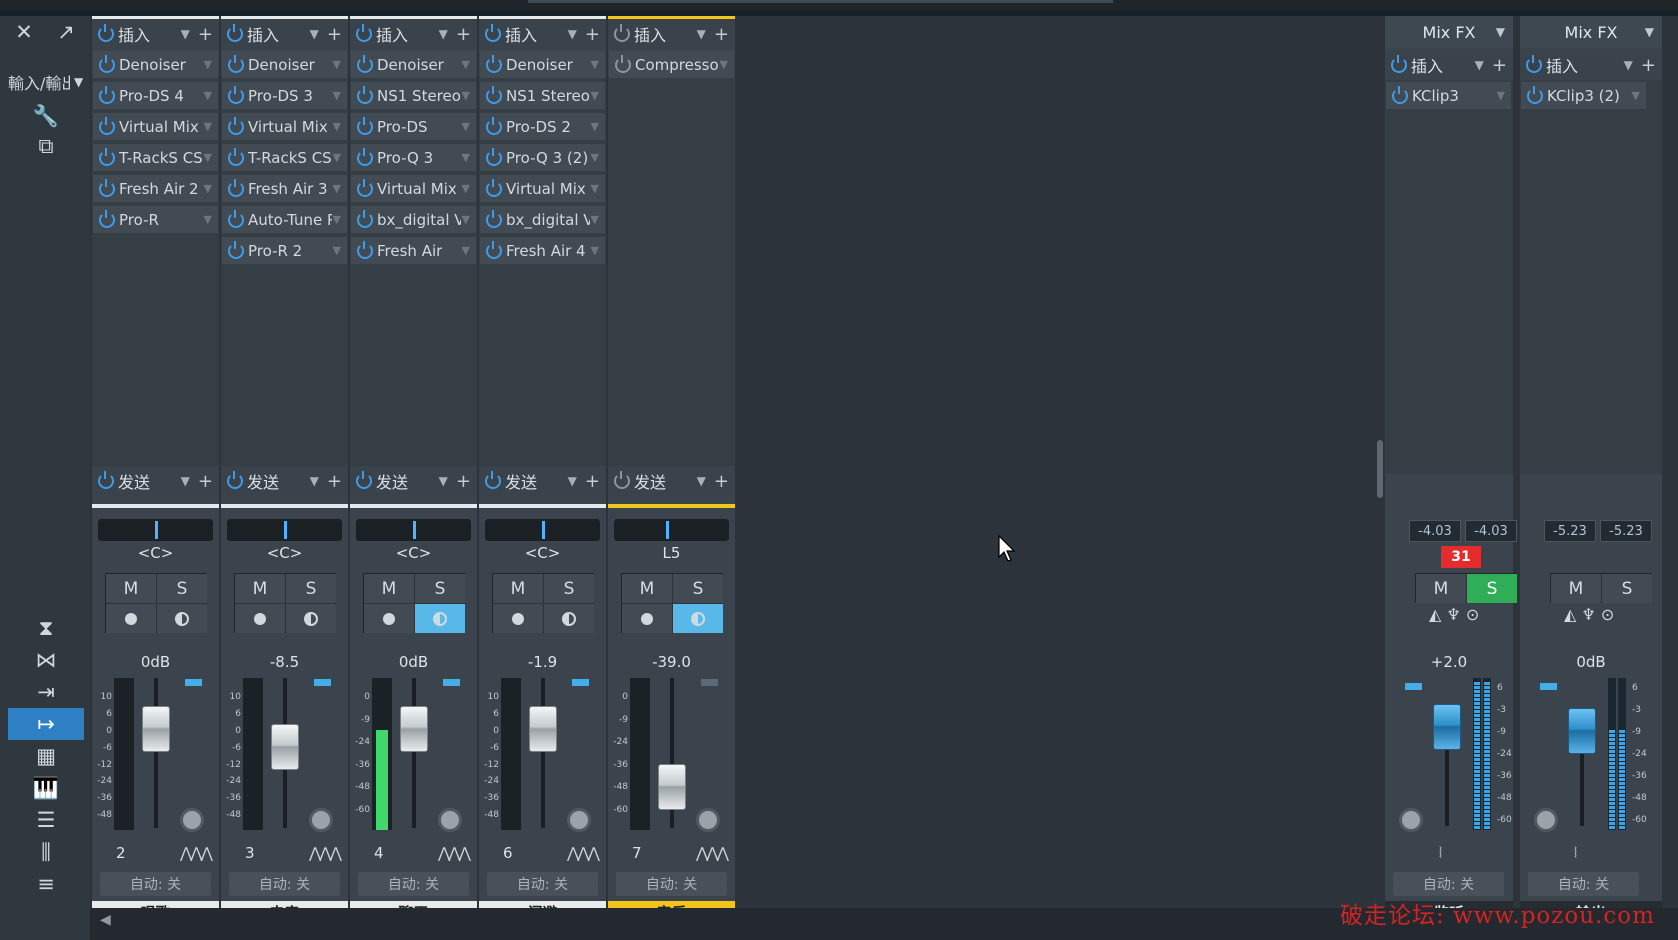 The width and height of the screenshot is (1678, 940). I want to click on insert-slot: Pro-DS 2 ▼, so click(542, 127).